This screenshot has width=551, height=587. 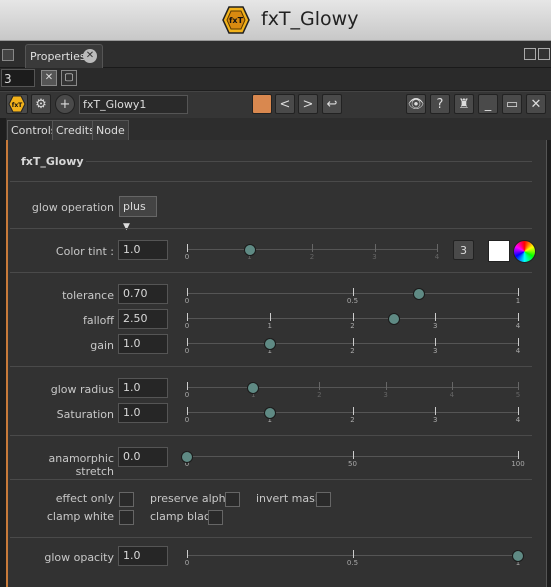 I want to click on node-graph-icon: ♜, so click(x=464, y=104).